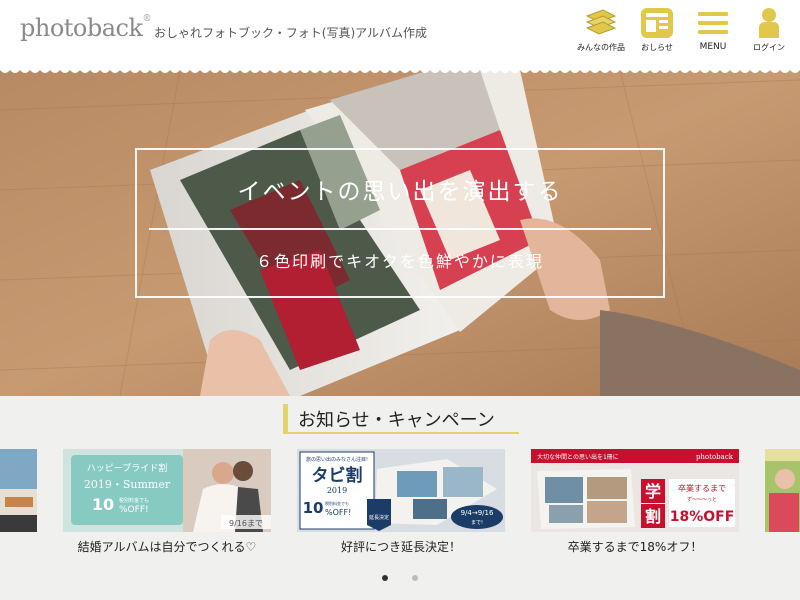 The image size is (800, 600). Describe the element at coordinates (702, 517) in the screenshot. I see `gakuwari-discount: 18%OFF` at that location.